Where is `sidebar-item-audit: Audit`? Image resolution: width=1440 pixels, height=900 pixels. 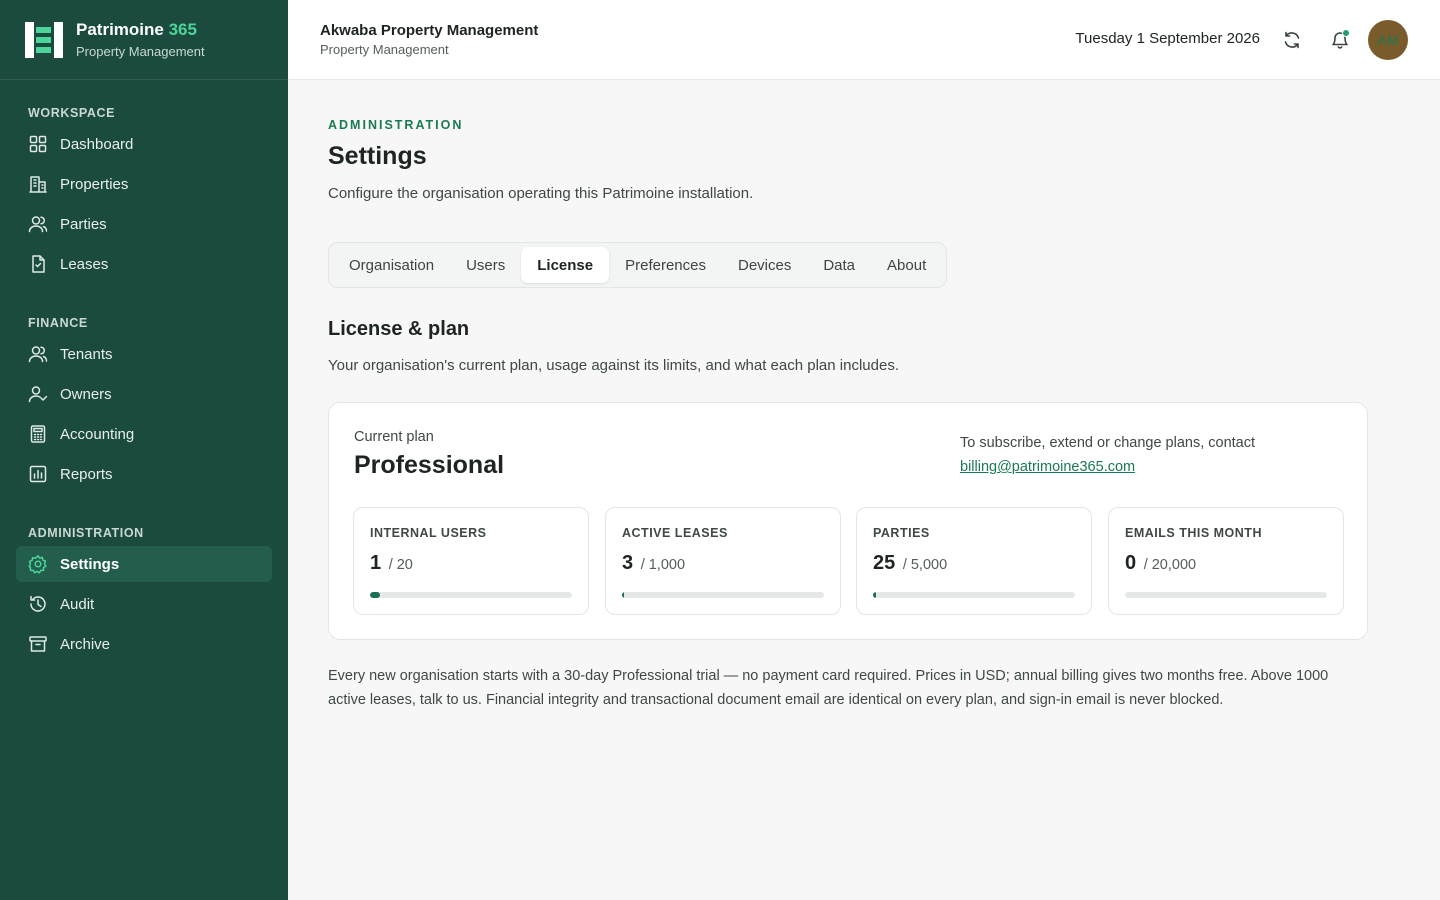
sidebar-item-audit: Audit is located at coordinates (144, 604).